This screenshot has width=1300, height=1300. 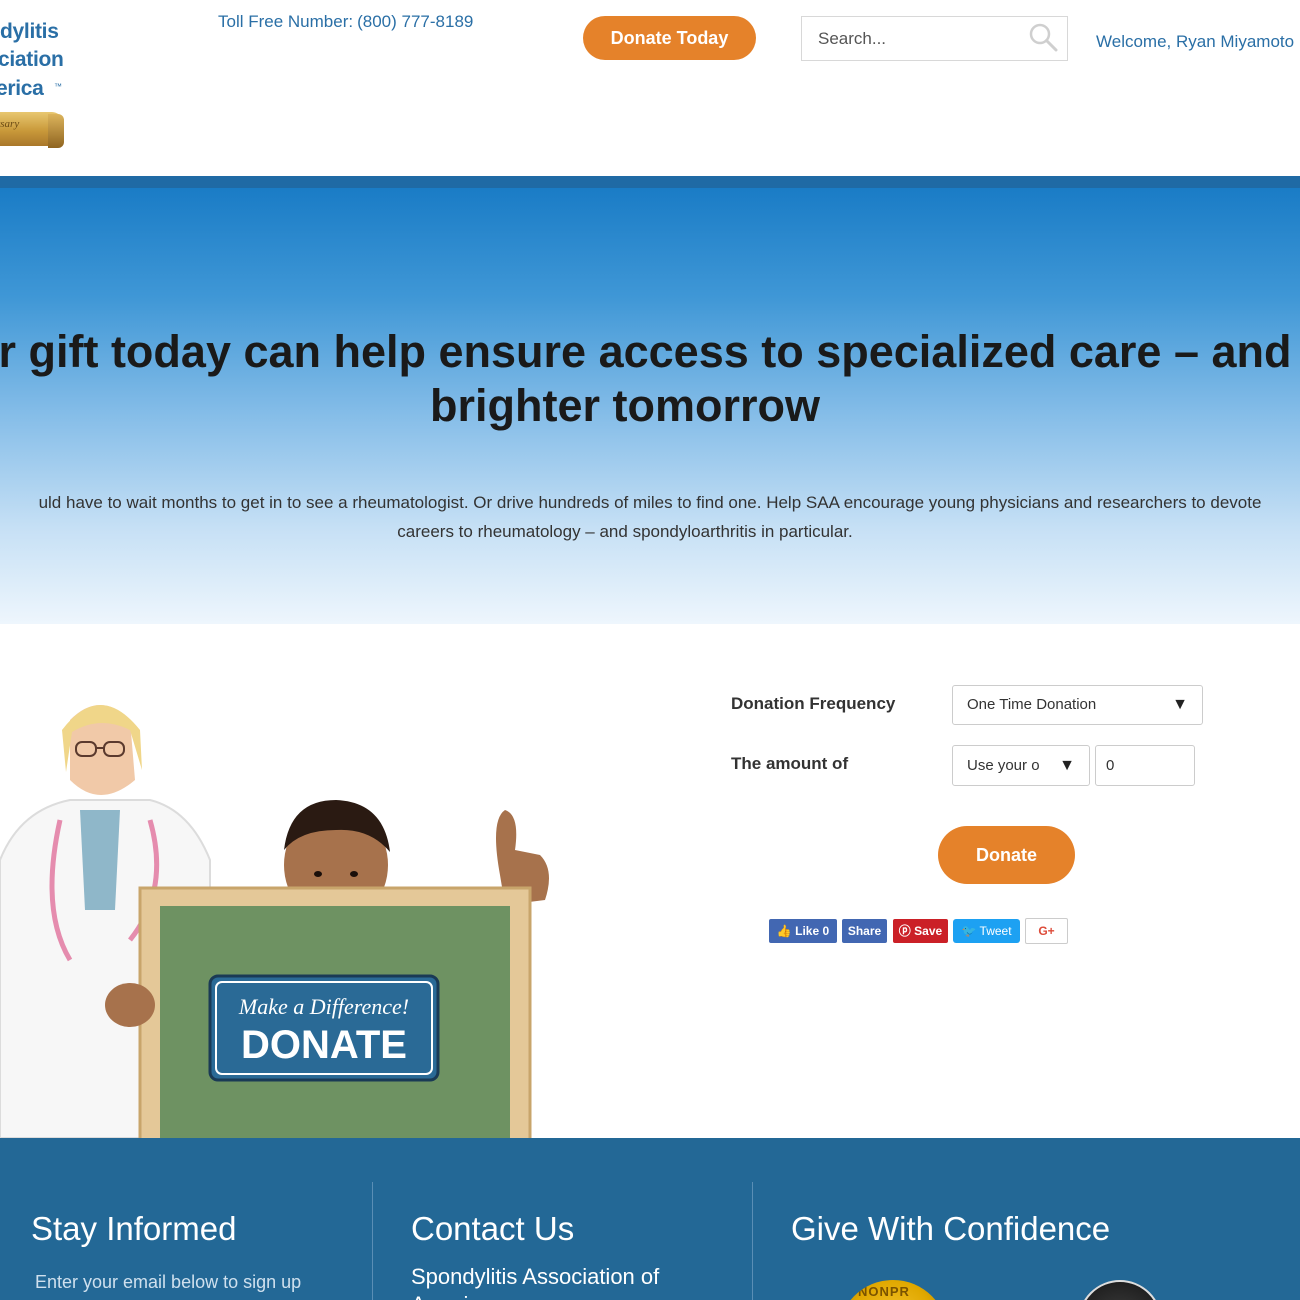 I want to click on donation-frequency-select: One Time Donation ▼, so click(x=1077, y=705).